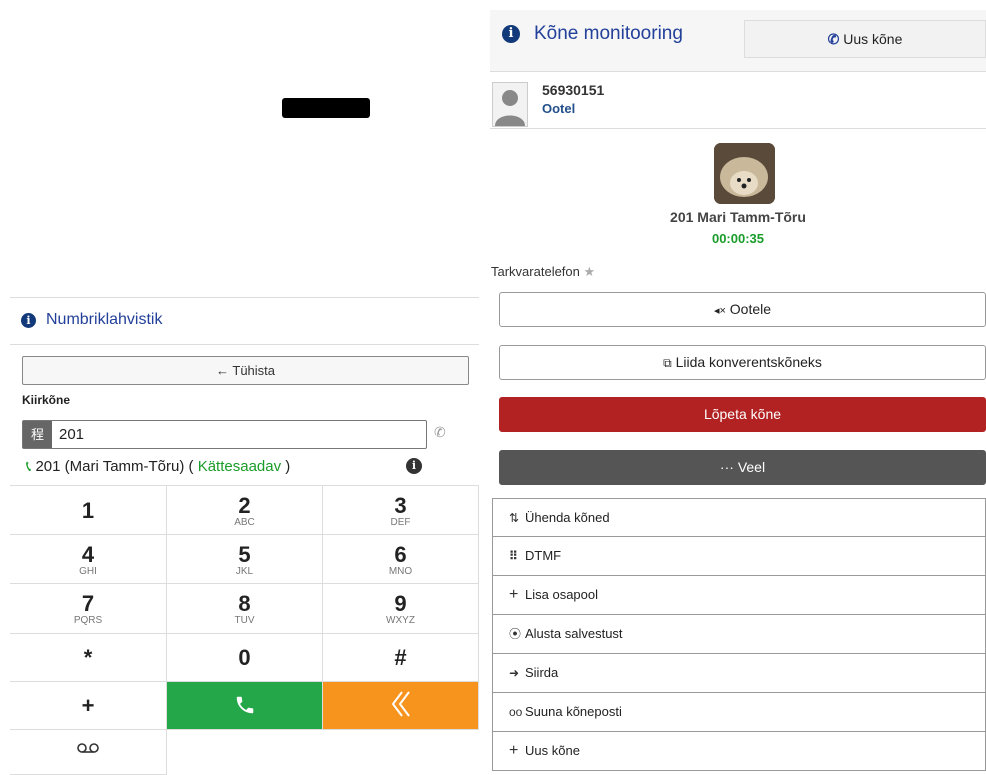  I want to click on active-line-row: 56930151 Ootel, so click(738, 101).